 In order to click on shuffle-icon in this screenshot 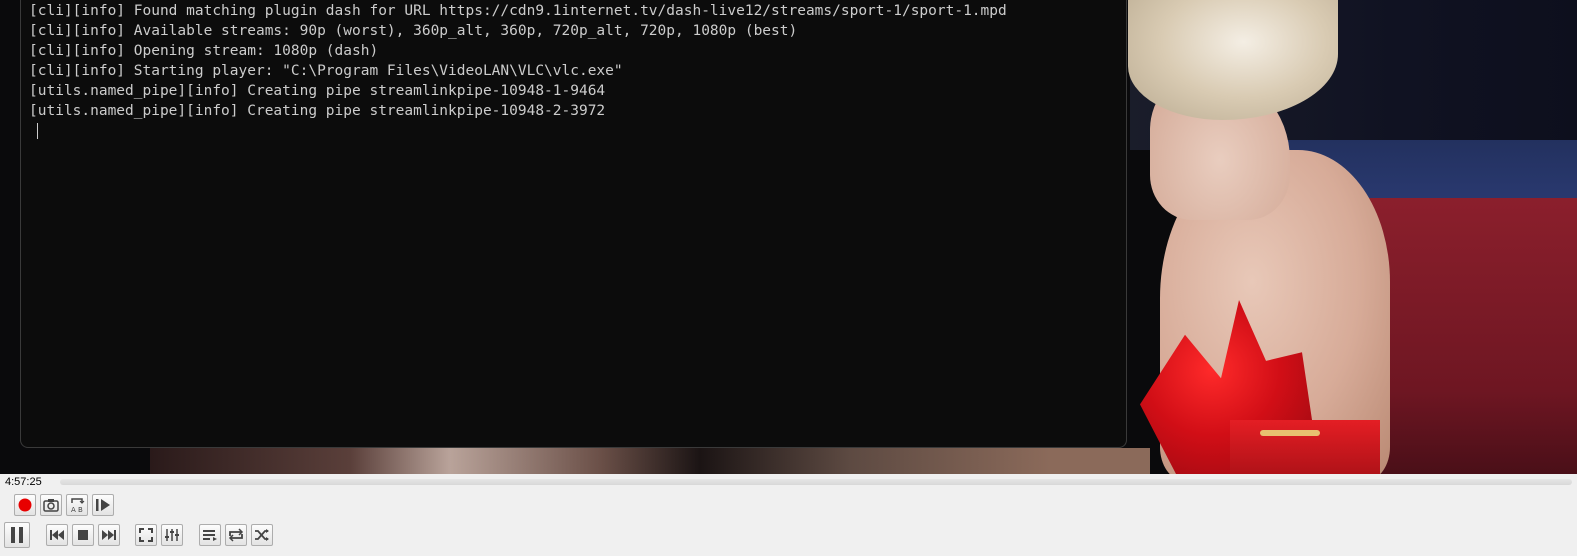, I will do `click(262, 535)`.